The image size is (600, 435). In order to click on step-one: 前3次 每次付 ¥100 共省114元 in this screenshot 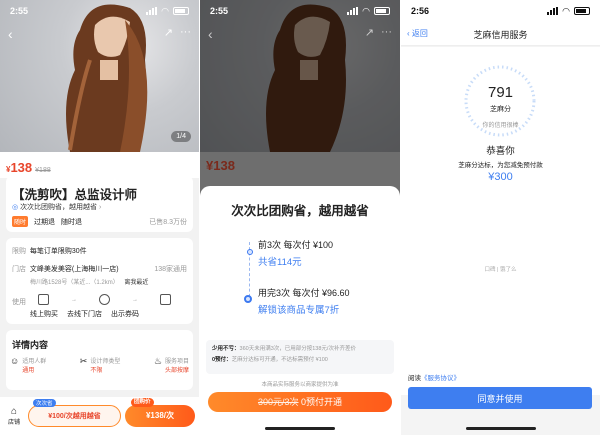, I will do `click(296, 254)`.